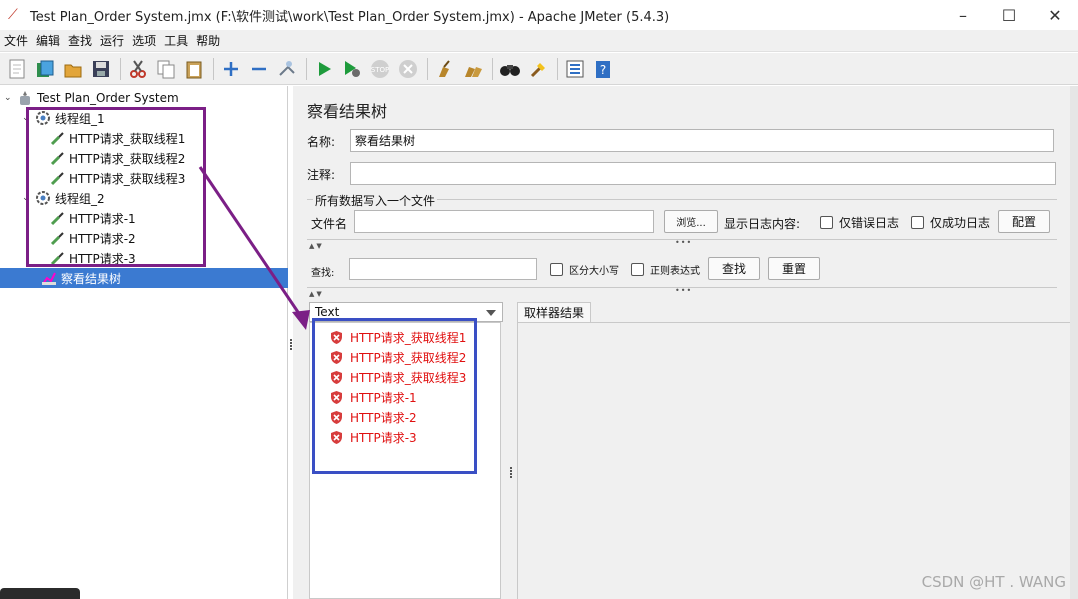 This screenshot has width=1078, height=599. I want to click on search-input, so click(443, 269).